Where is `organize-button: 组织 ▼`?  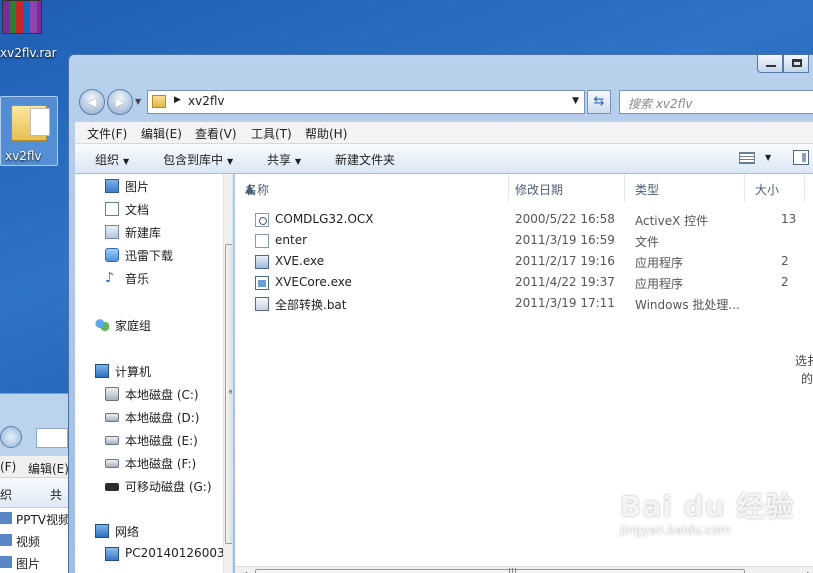 organize-button: 组织 ▼ is located at coordinates (112, 159).